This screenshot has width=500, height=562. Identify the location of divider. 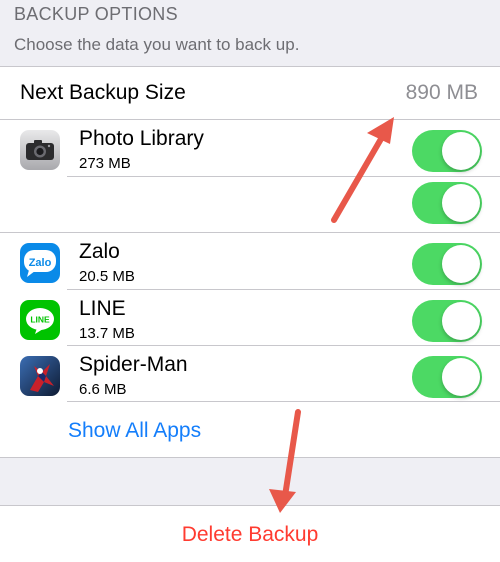
(283, 401).